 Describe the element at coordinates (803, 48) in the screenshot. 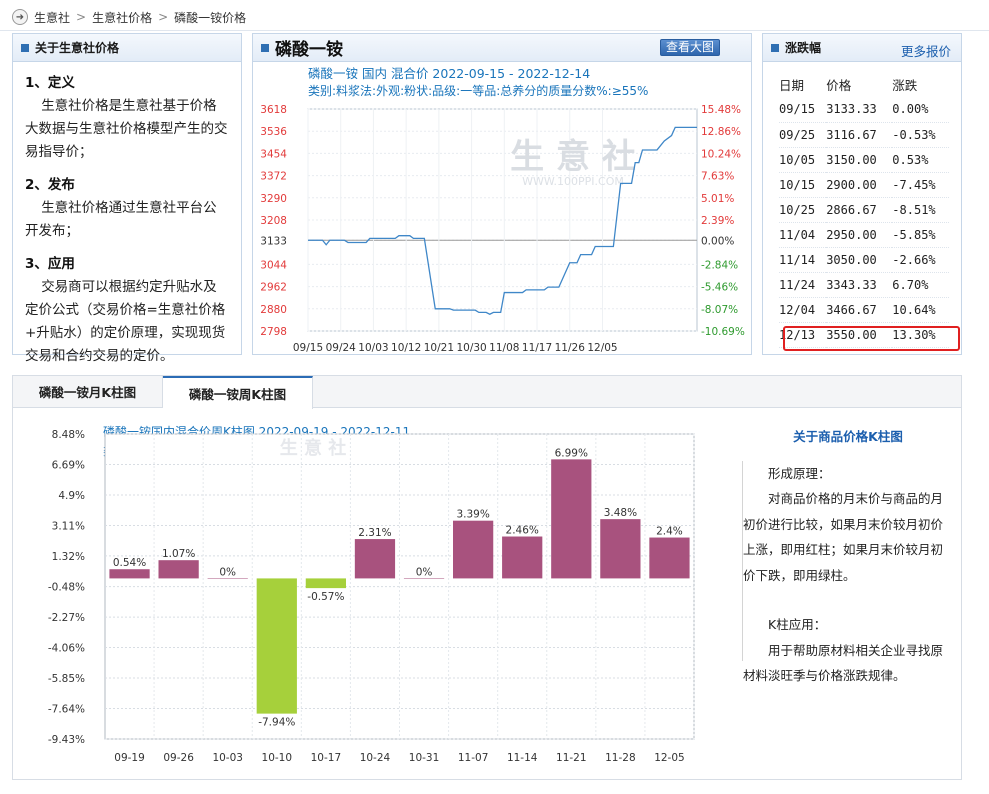

I see `change-panel-title: 涨跌幅` at that location.